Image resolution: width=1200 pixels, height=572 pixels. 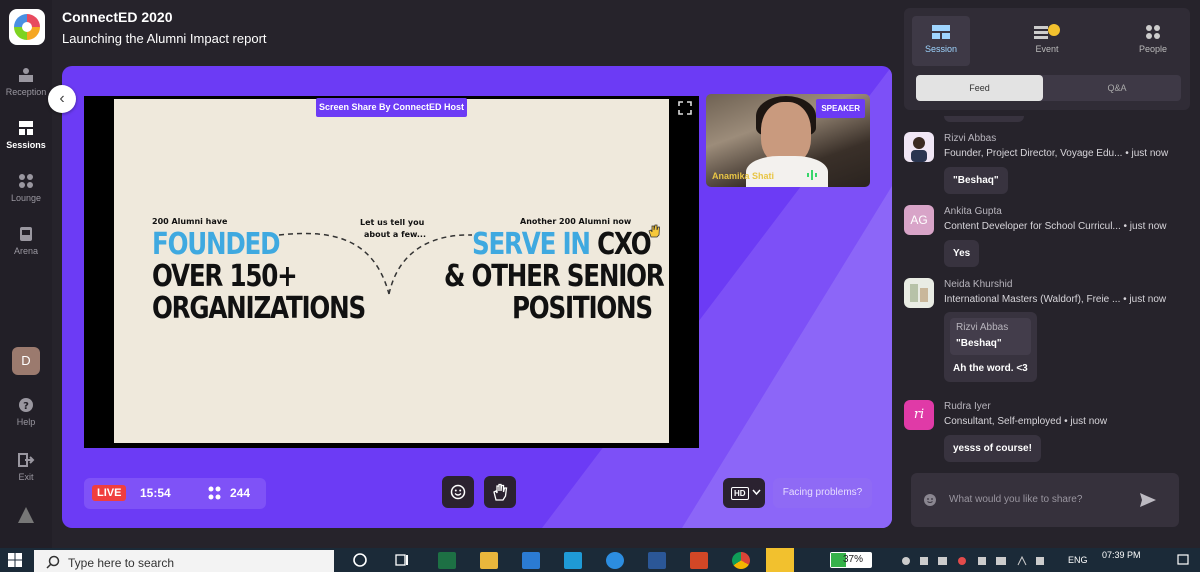 What do you see at coordinates (27, 27) in the screenshot?
I see `app-logo` at bounding box center [27, 27].